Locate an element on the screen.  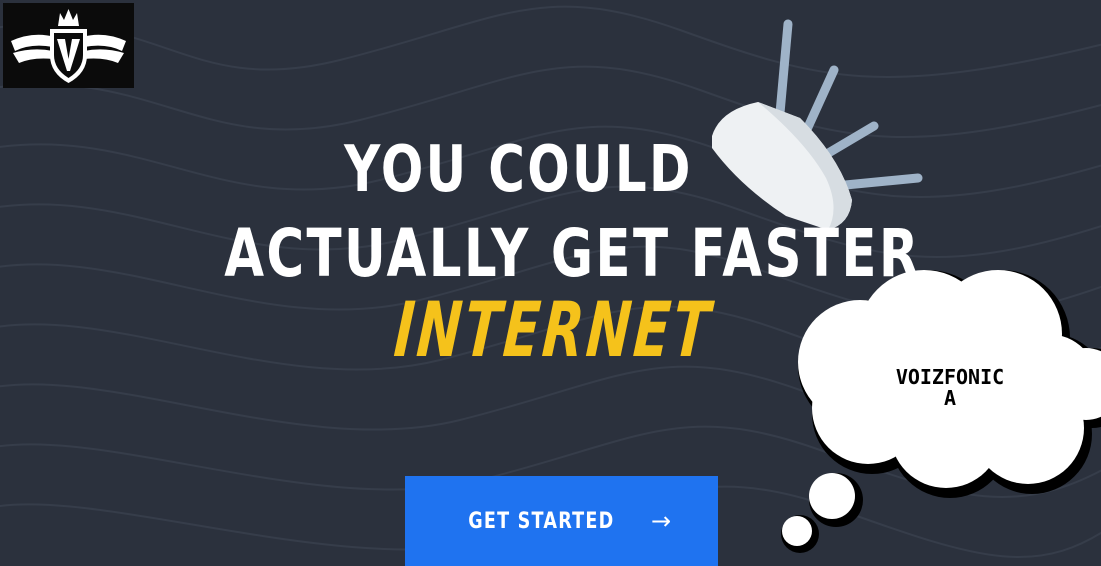
bubble-text: VOIZFONIC A is located at coordinates (950, 388).